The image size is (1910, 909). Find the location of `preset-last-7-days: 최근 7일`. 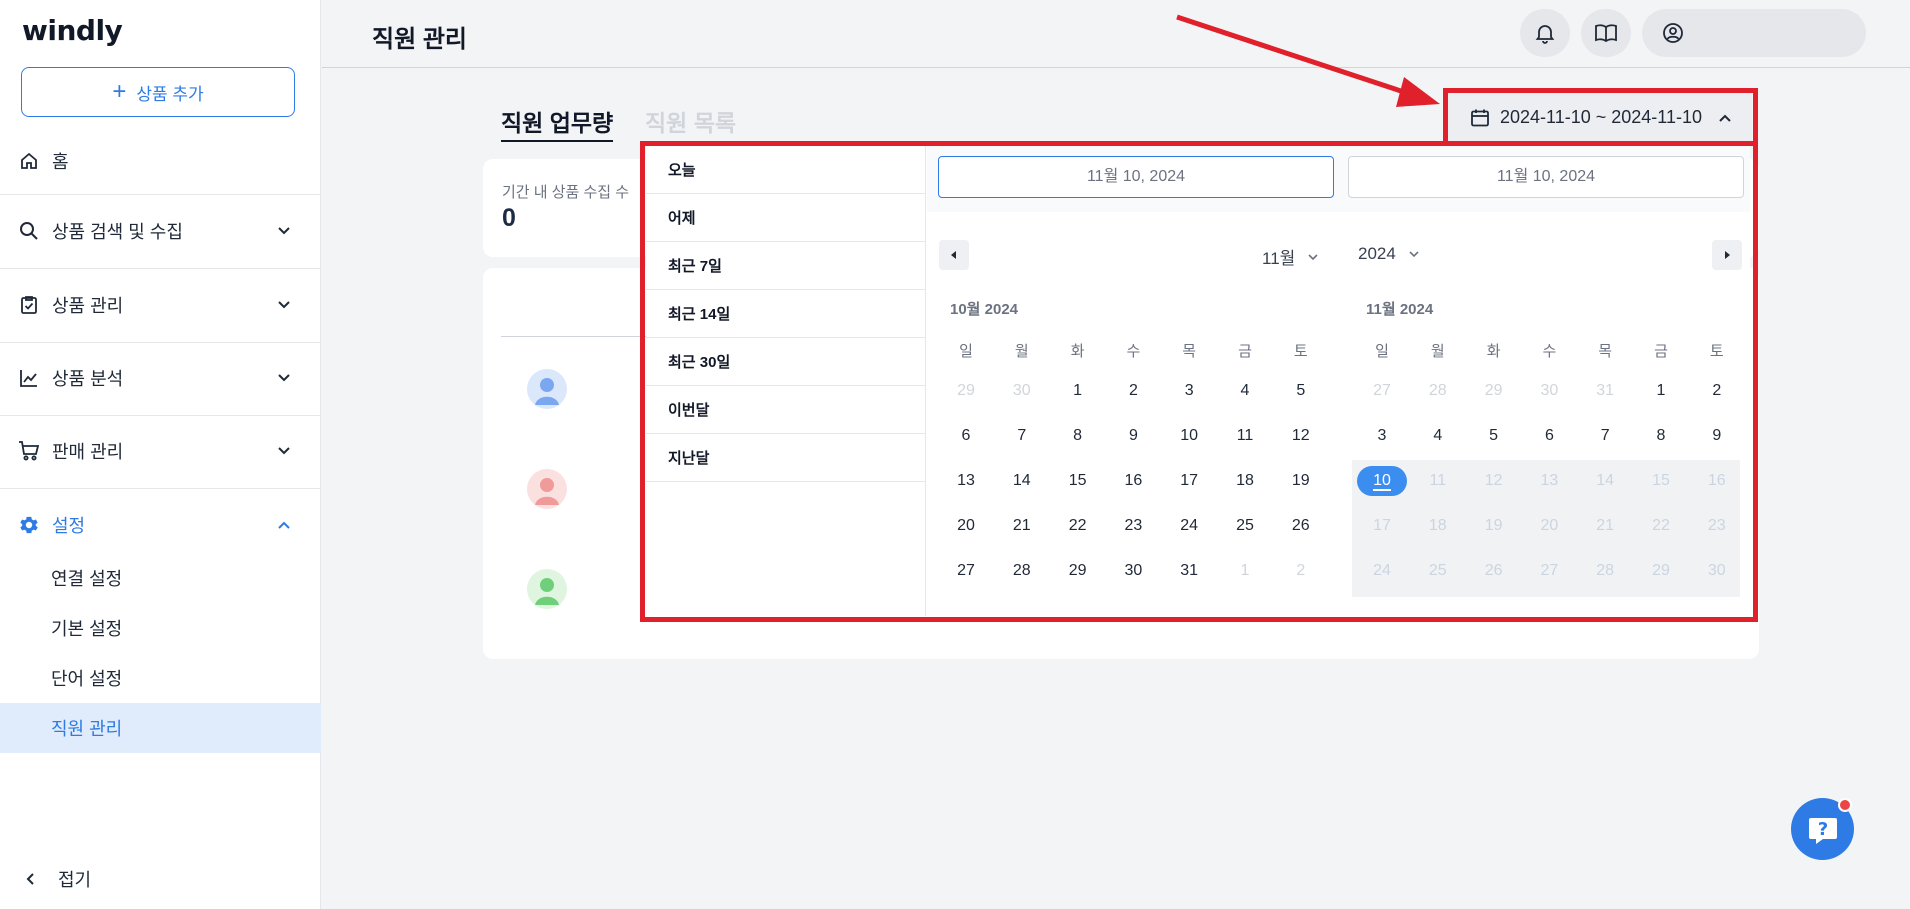

preset-last-7-days: 최근 7일 is located at coordinates (786, 266).